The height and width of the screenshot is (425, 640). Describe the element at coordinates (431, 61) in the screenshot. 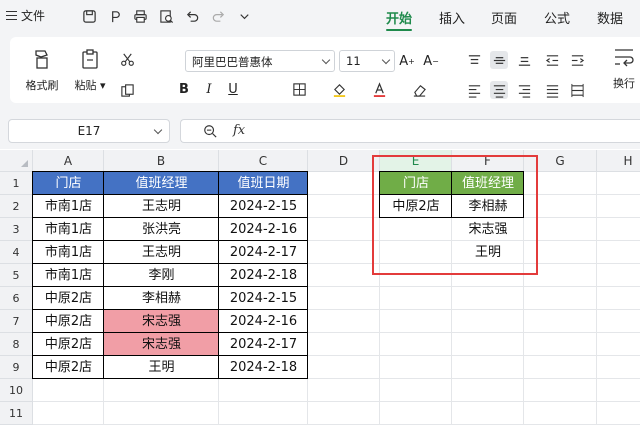

I see `decrease-font-icon: A −` at that location.